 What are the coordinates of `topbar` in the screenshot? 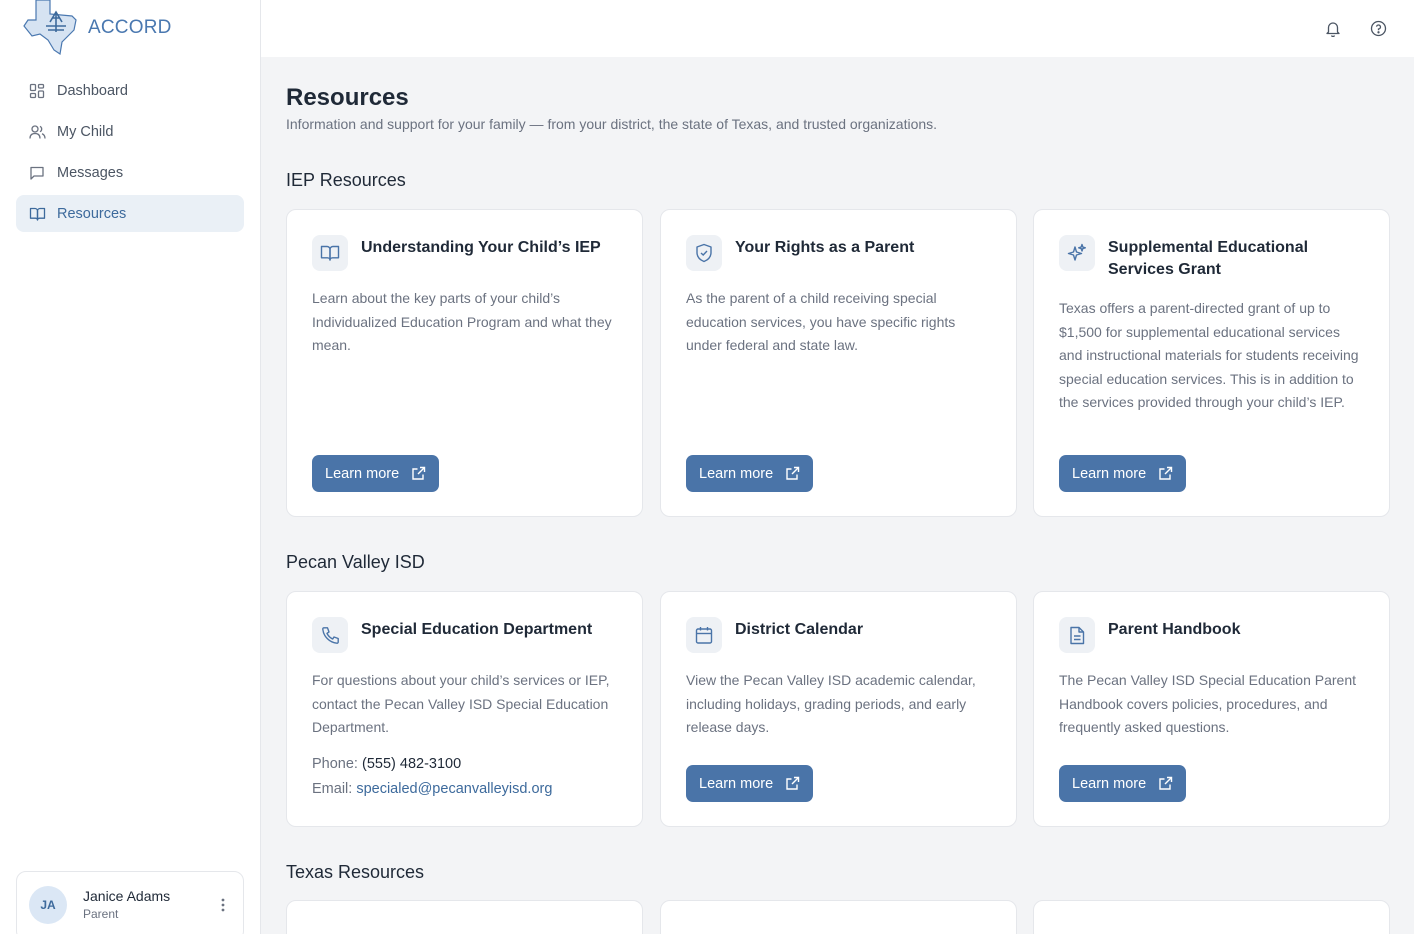 It's located at (837, 28).